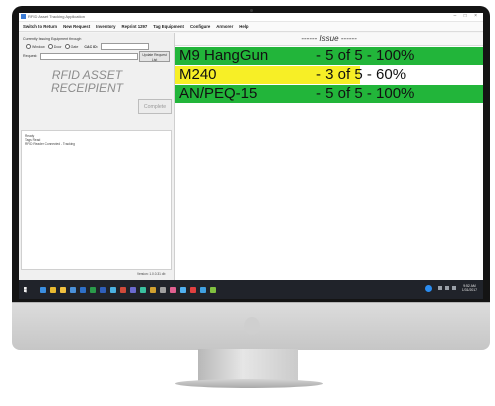 Image resolution: width=495 pixels, height=406 pixels. Describe the element at coordinates (103, 289) in the screenshot. I see `word-icon` at that location.